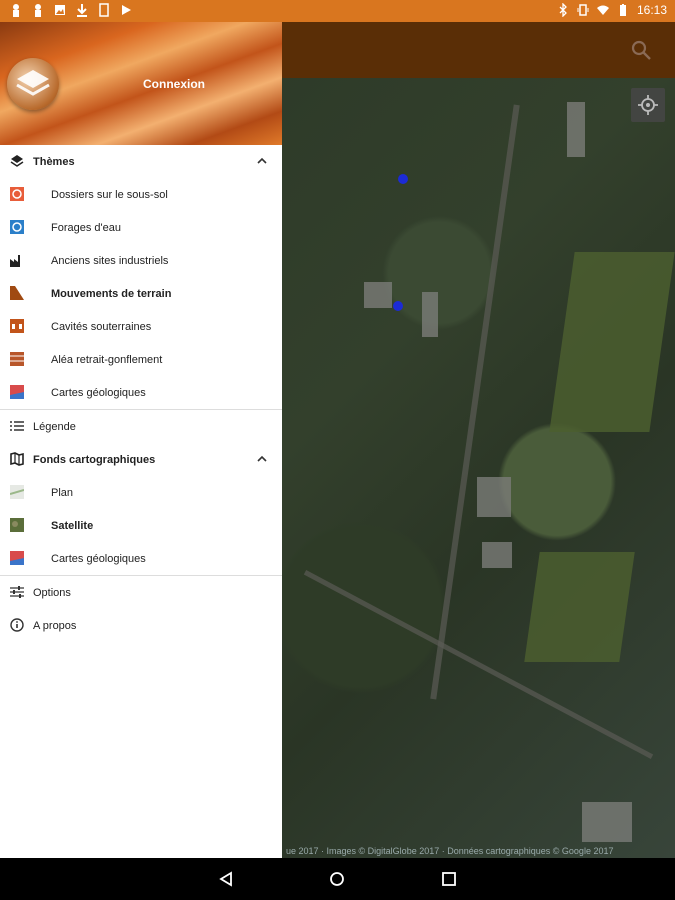 The width and height of the screenshot is (675, 900). What do you see at coordinates (82, 10) in the screenshot?
I see `download-icon` at bounding box center [82, 10].